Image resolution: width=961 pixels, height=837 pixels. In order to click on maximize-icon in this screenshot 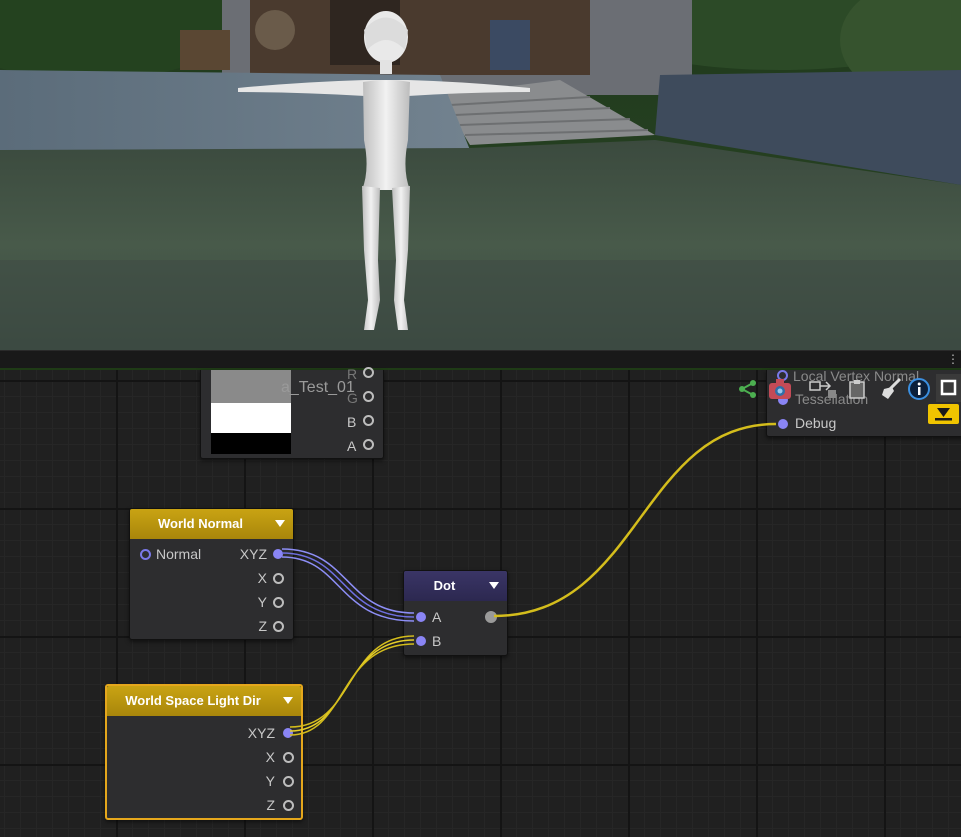, I will do `click(948, 388)`.